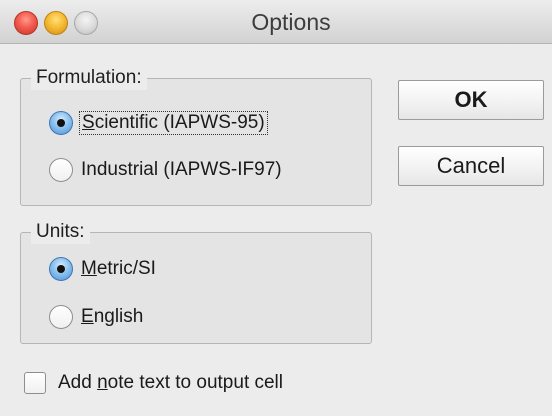 Image resolution: width=552 pixels, height=416 pixels. Describe the element at coordinates (102, 382) in the screenshot. I see `label-mnemonic: n` at that location.